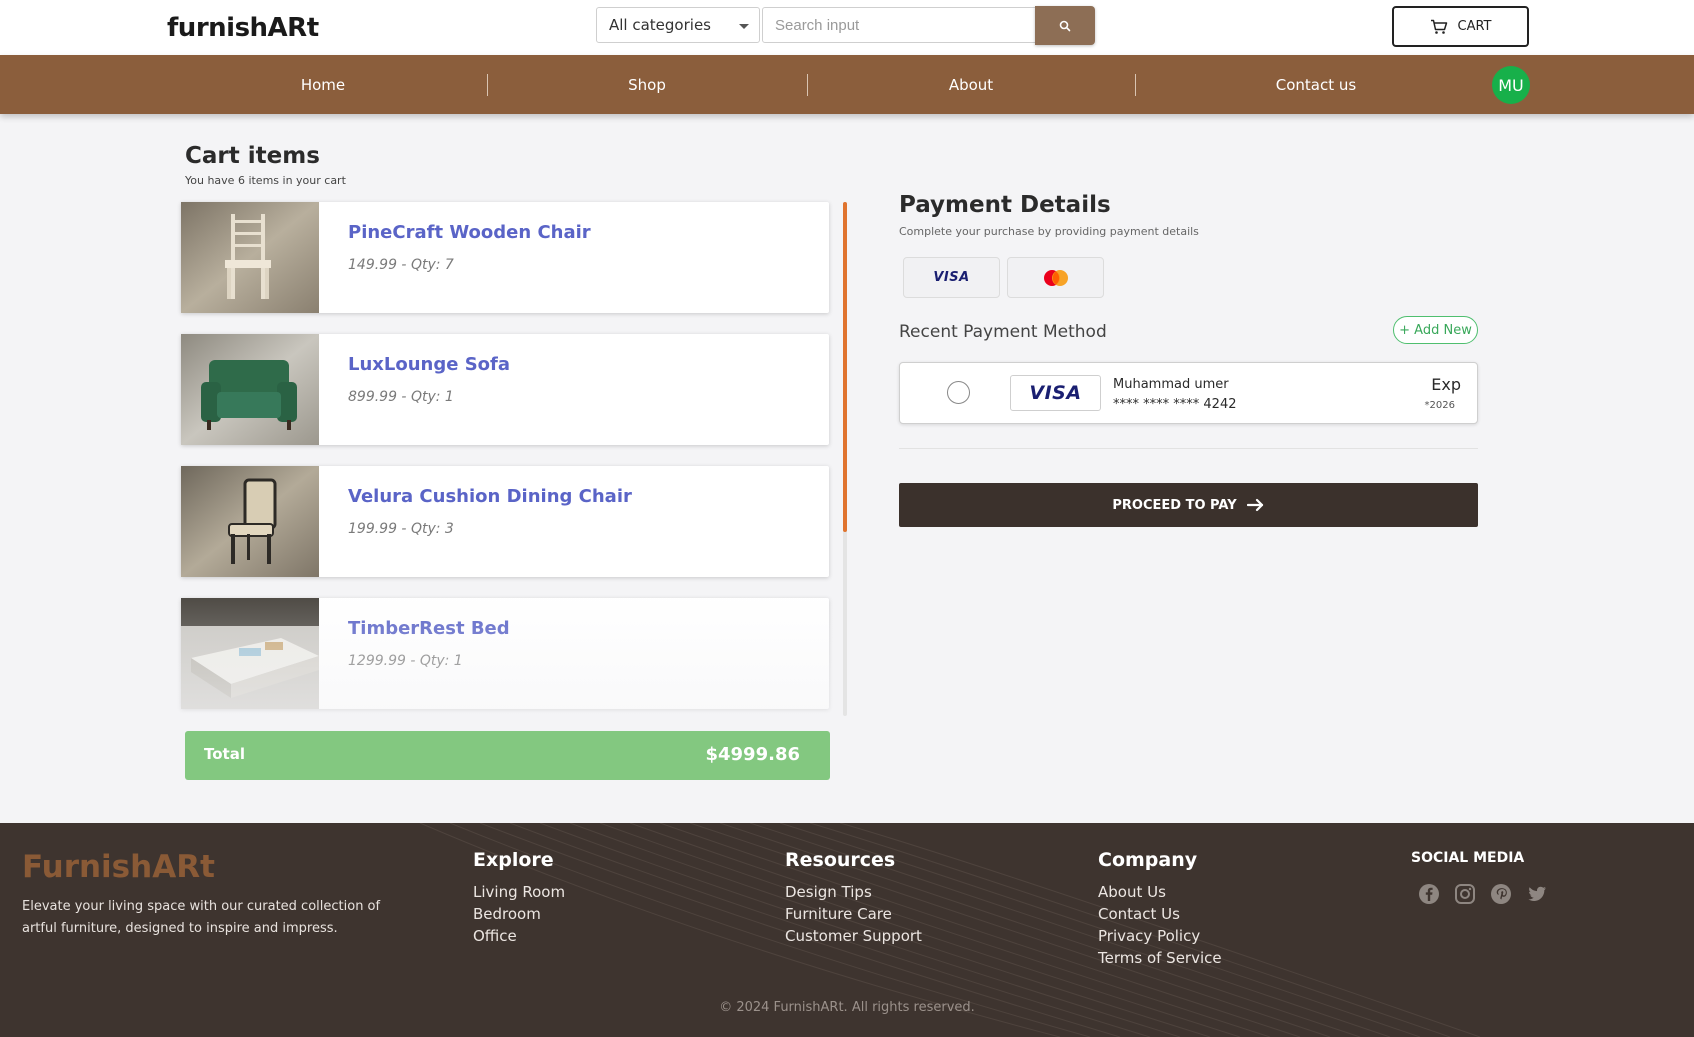 This screenshot has width=1694, height=1037. I want to click on cart-label: CART, so click(1474, 26).